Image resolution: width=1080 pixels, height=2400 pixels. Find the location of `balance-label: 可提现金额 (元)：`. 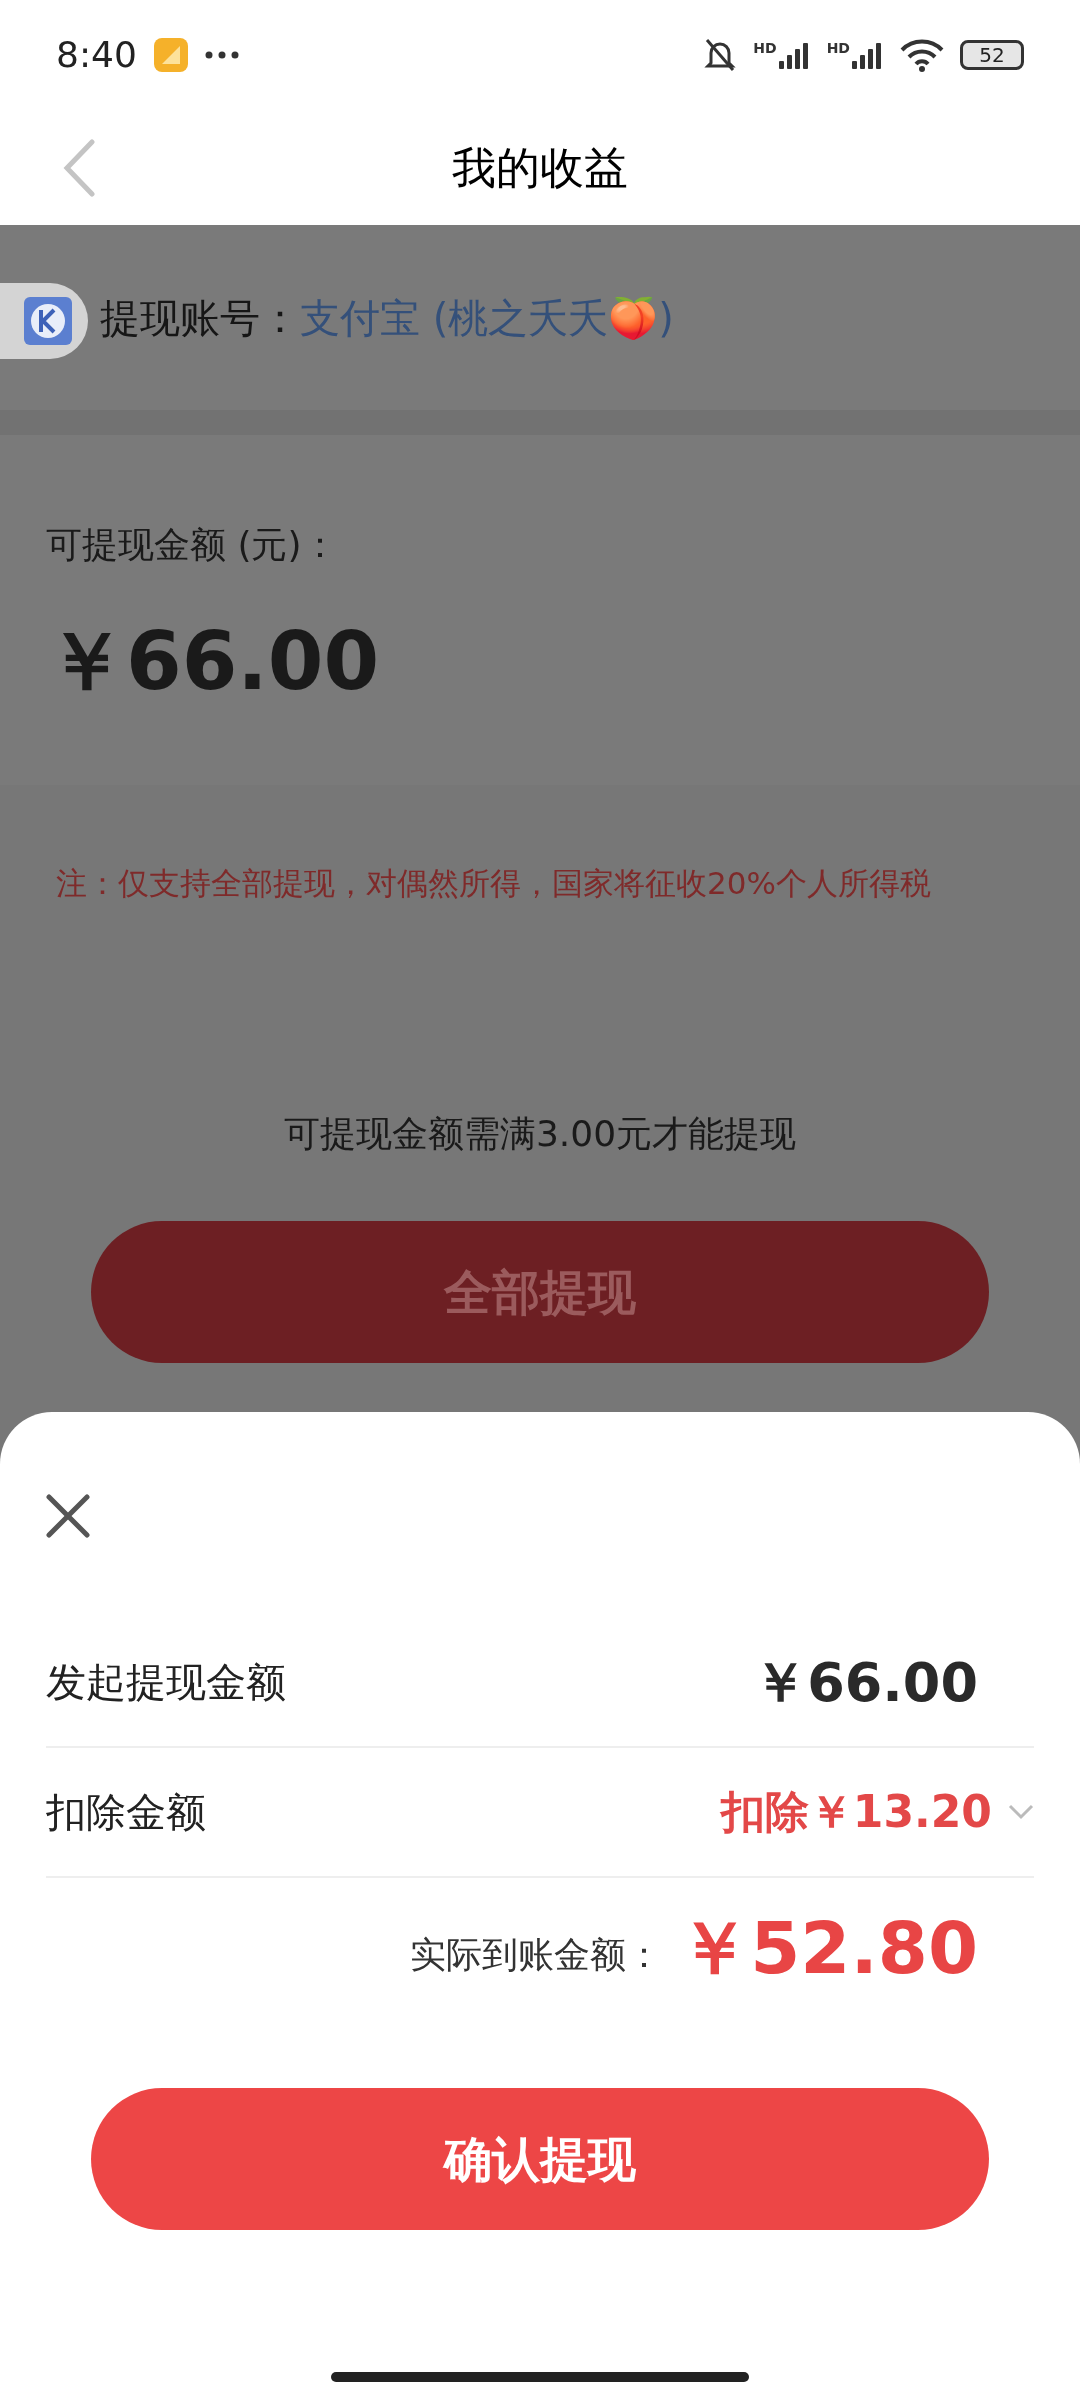

balance-label: 可提现金额 (元)： is located at coordinates (192, 545).